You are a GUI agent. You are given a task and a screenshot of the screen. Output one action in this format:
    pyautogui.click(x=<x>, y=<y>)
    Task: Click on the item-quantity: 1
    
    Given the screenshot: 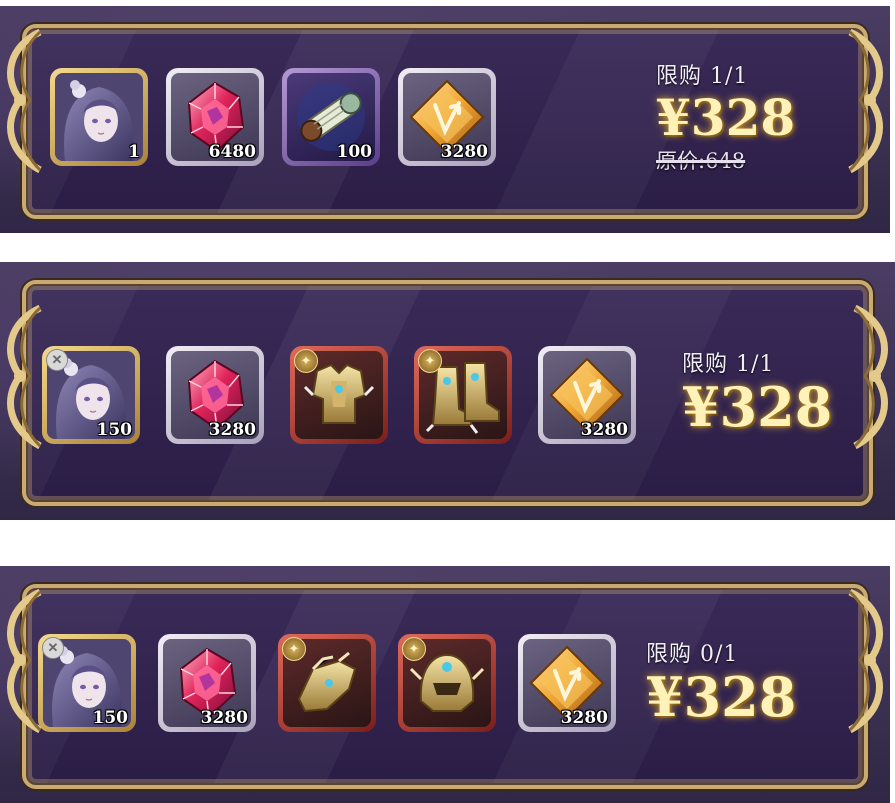 What is the action you would take?
    pyautogui.click(x=134, y=152)
    